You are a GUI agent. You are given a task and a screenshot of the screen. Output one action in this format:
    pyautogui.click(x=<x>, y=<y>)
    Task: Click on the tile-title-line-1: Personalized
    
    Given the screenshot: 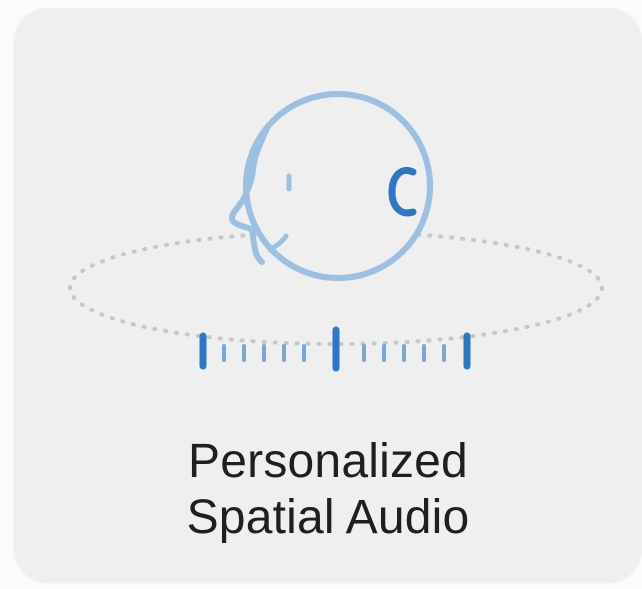 What is the action you would take?
    pyautogui.click(x=328, y=461)
    